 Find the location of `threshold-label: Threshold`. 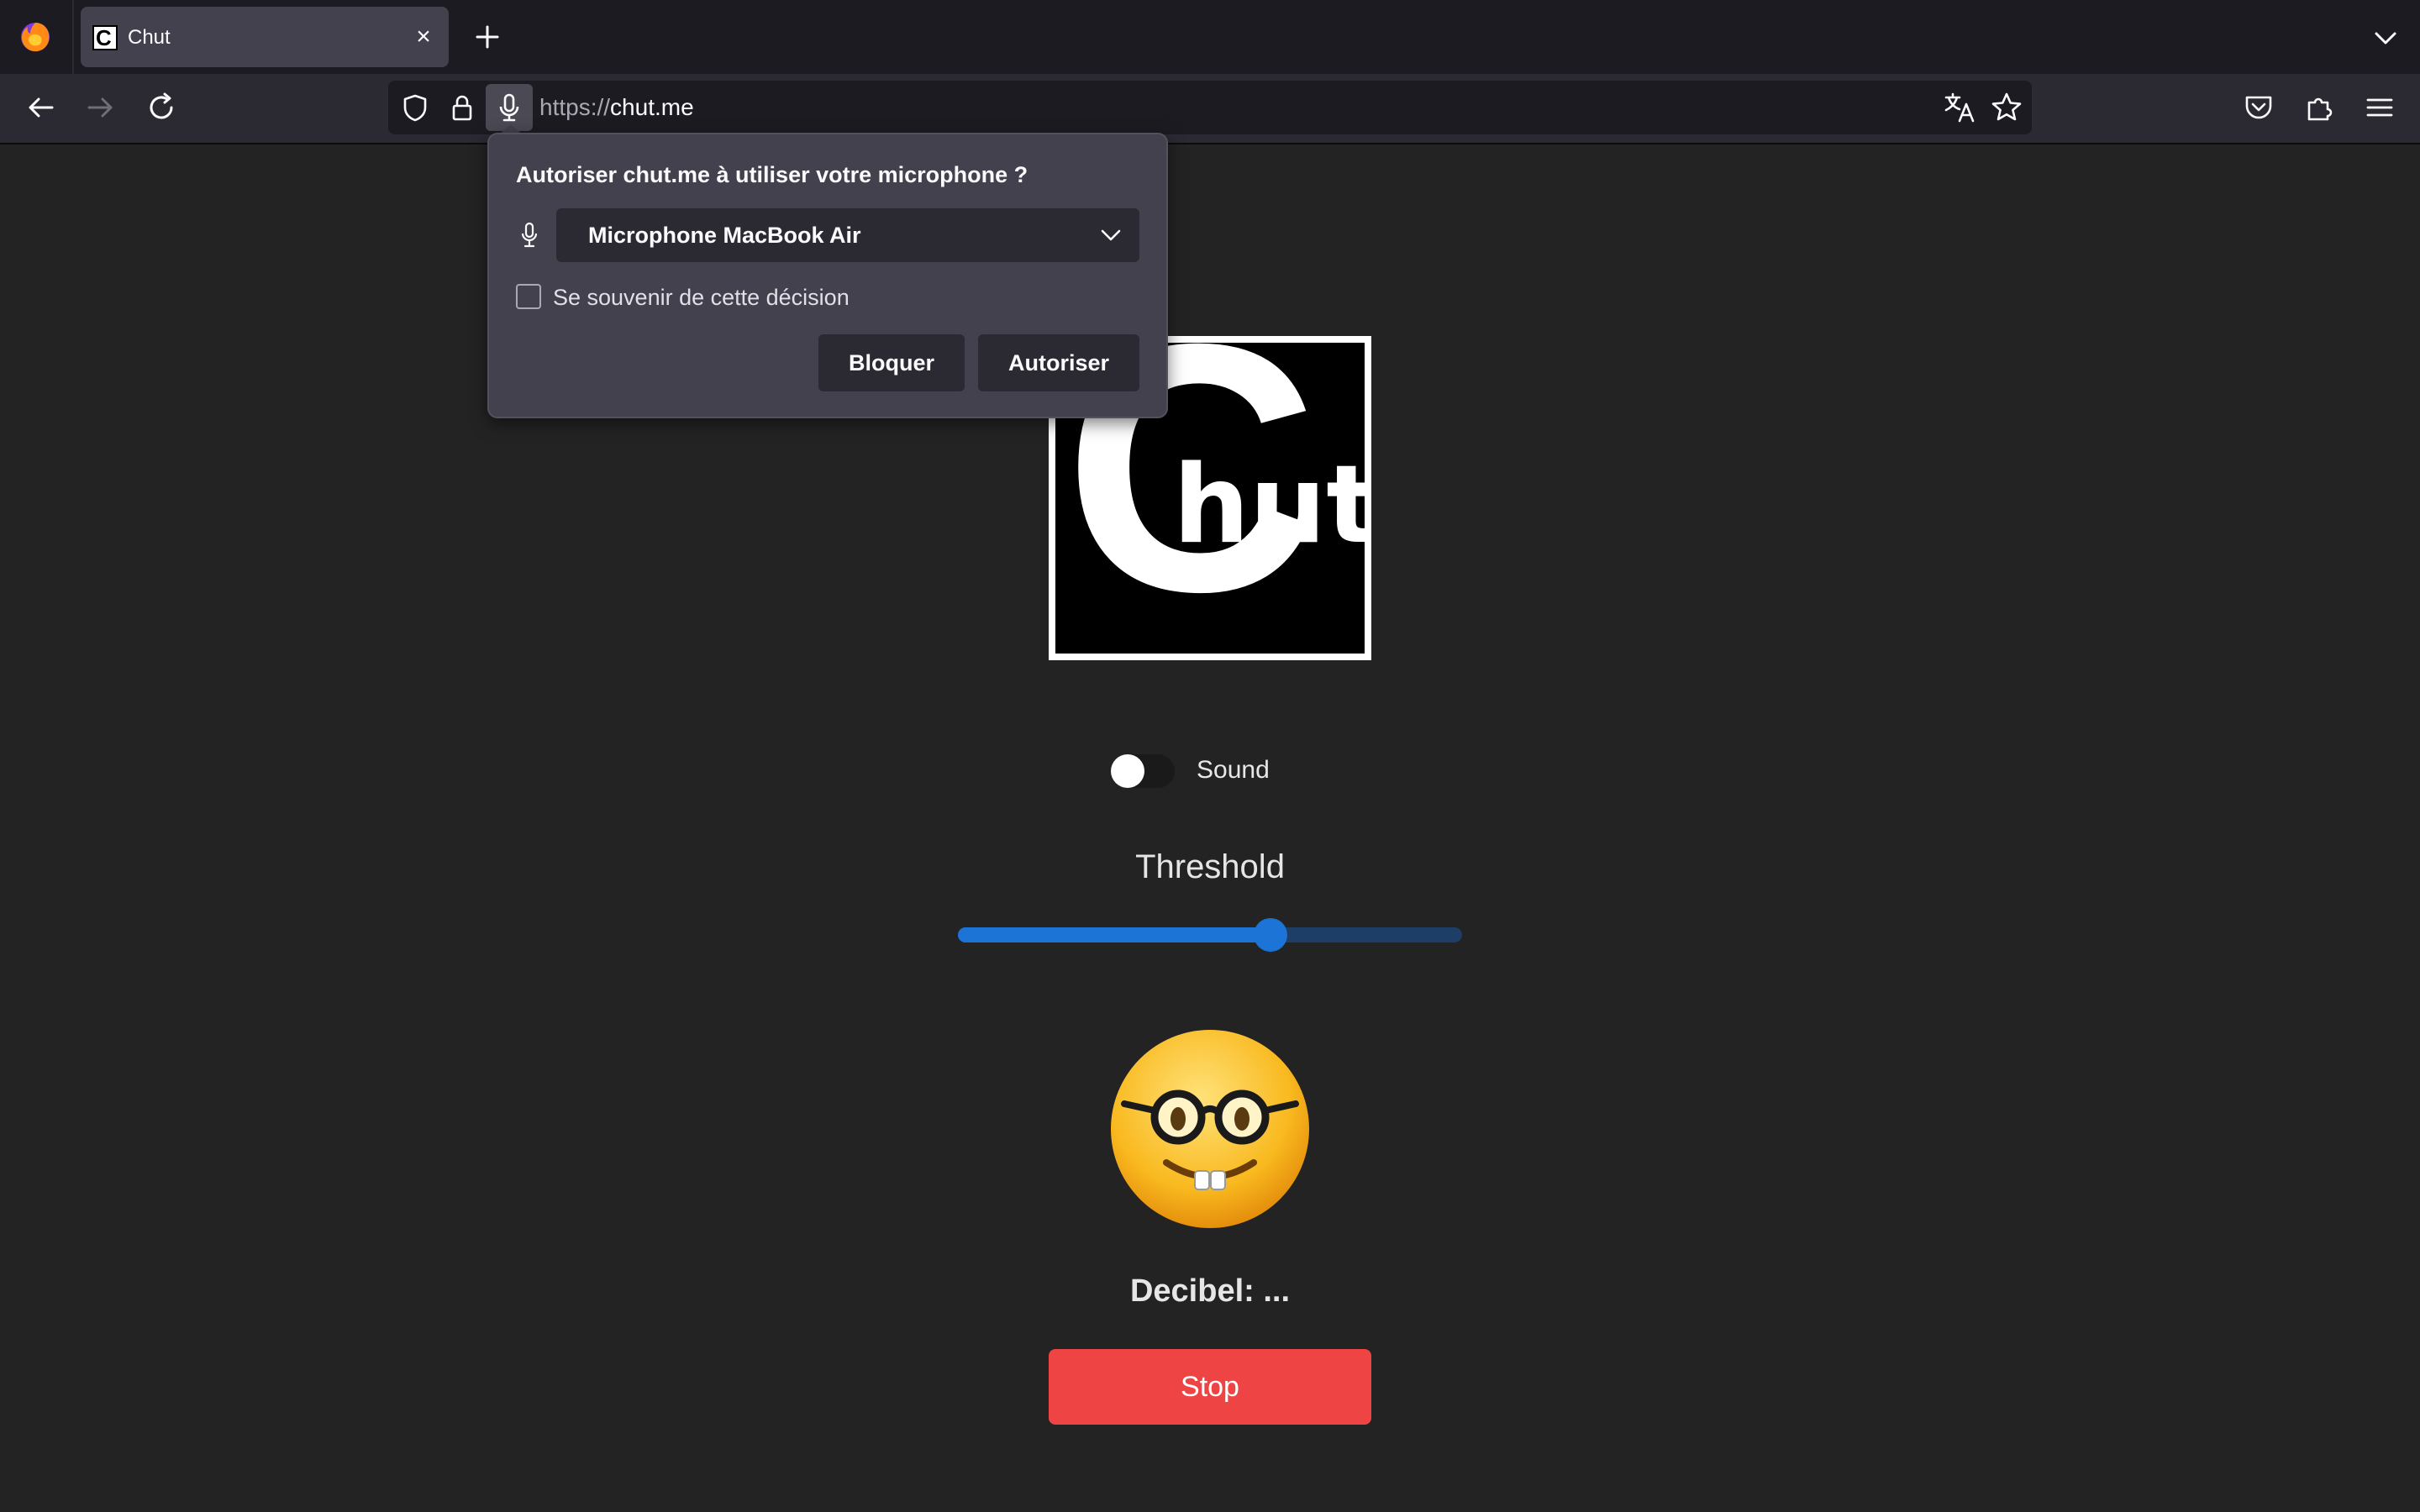

threshold-label: Threshold is located at coordinates (1210, 866).